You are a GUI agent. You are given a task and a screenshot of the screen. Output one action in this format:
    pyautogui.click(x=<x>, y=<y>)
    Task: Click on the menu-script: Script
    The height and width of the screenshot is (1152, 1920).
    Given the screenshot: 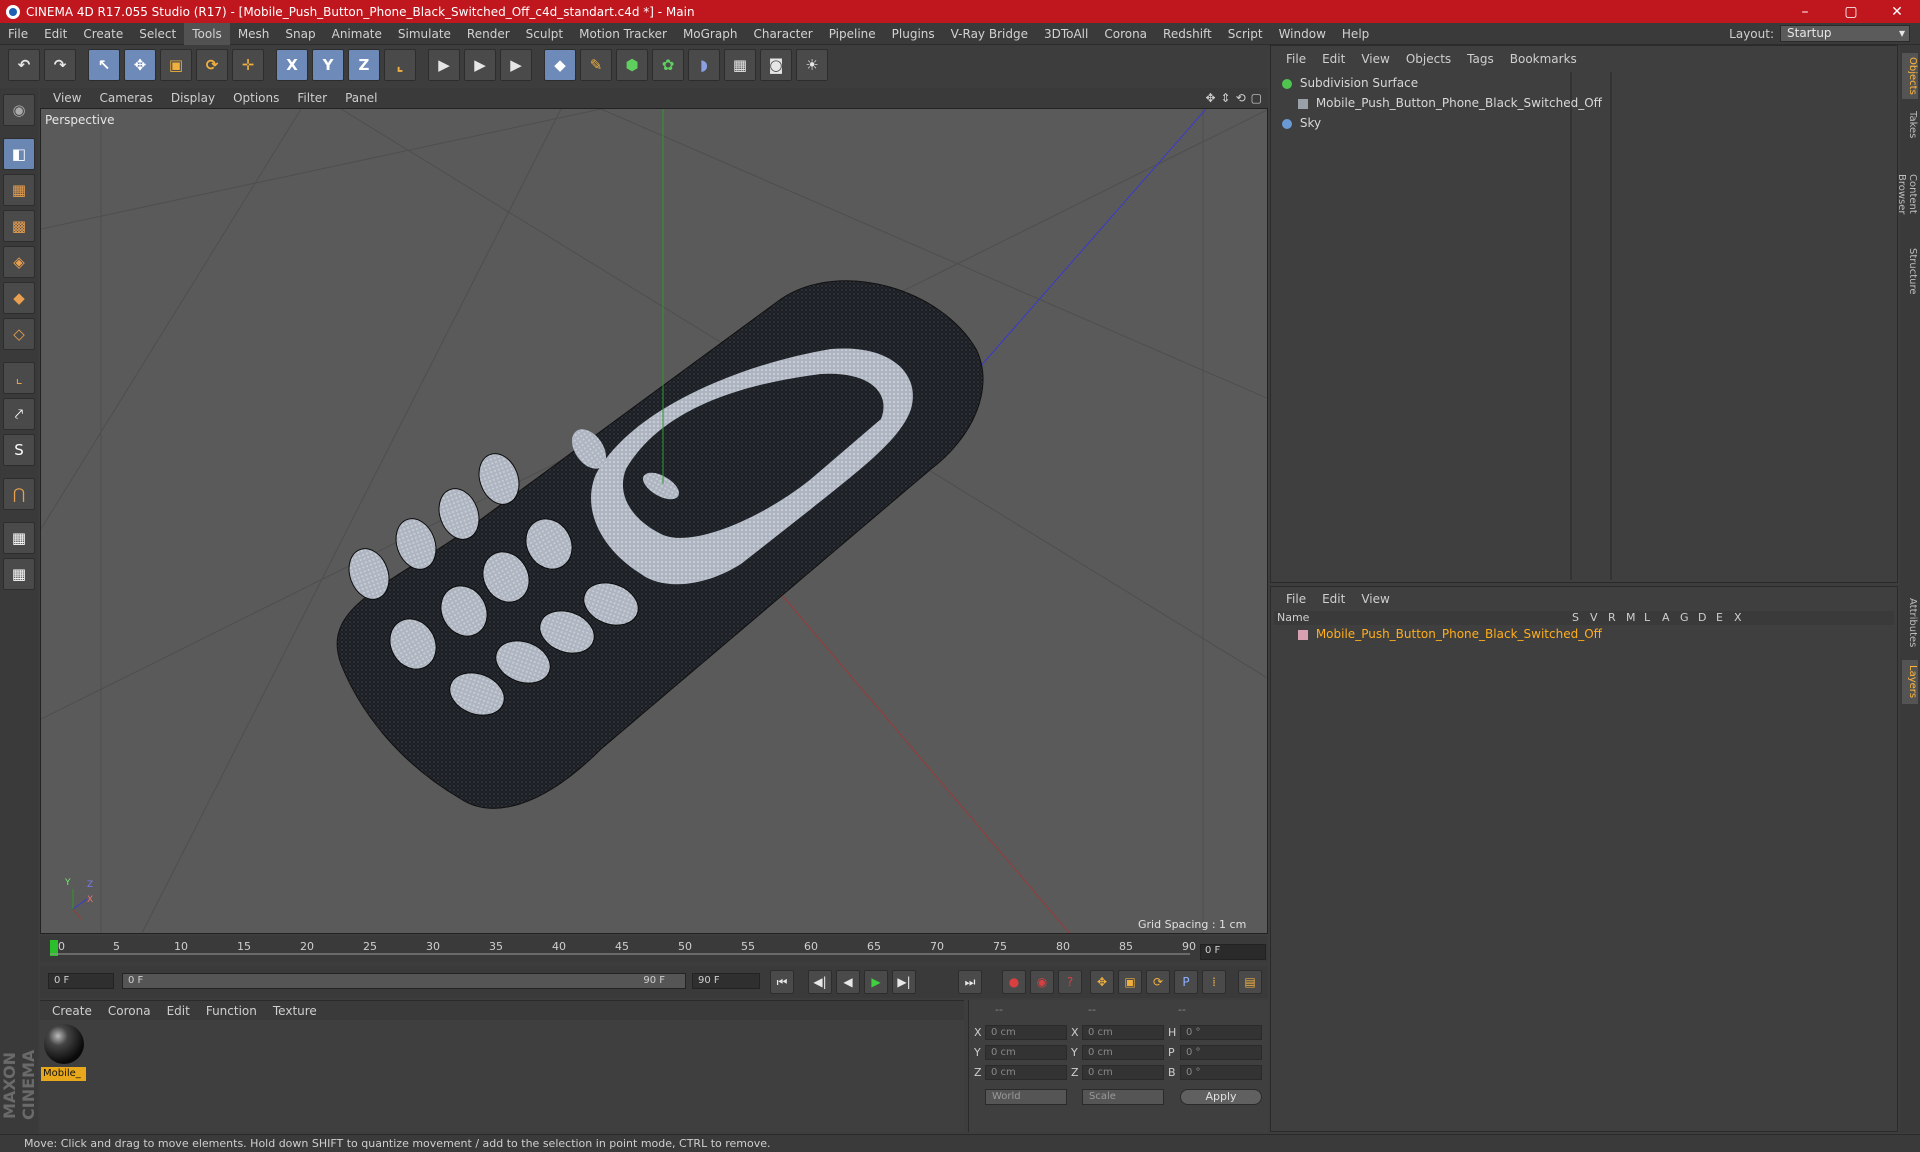 What is the action you would take?
    pyautogui.click(x=1245, y=34)
    